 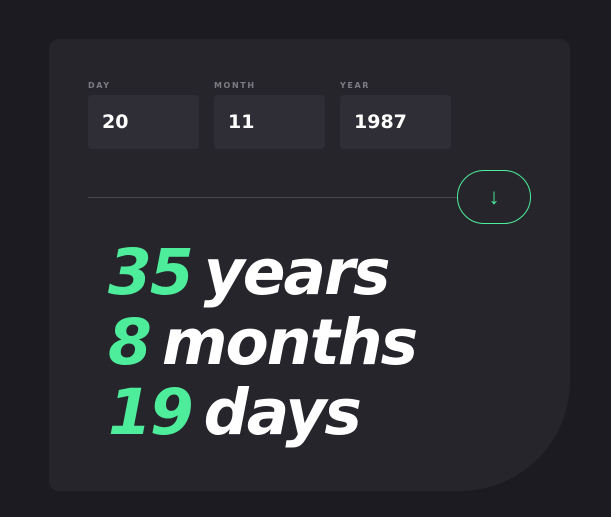 What do you see at coordinates (235, 85) in the screenshot?
I see `month-label: MONTH` at bounding box center [235, 85].